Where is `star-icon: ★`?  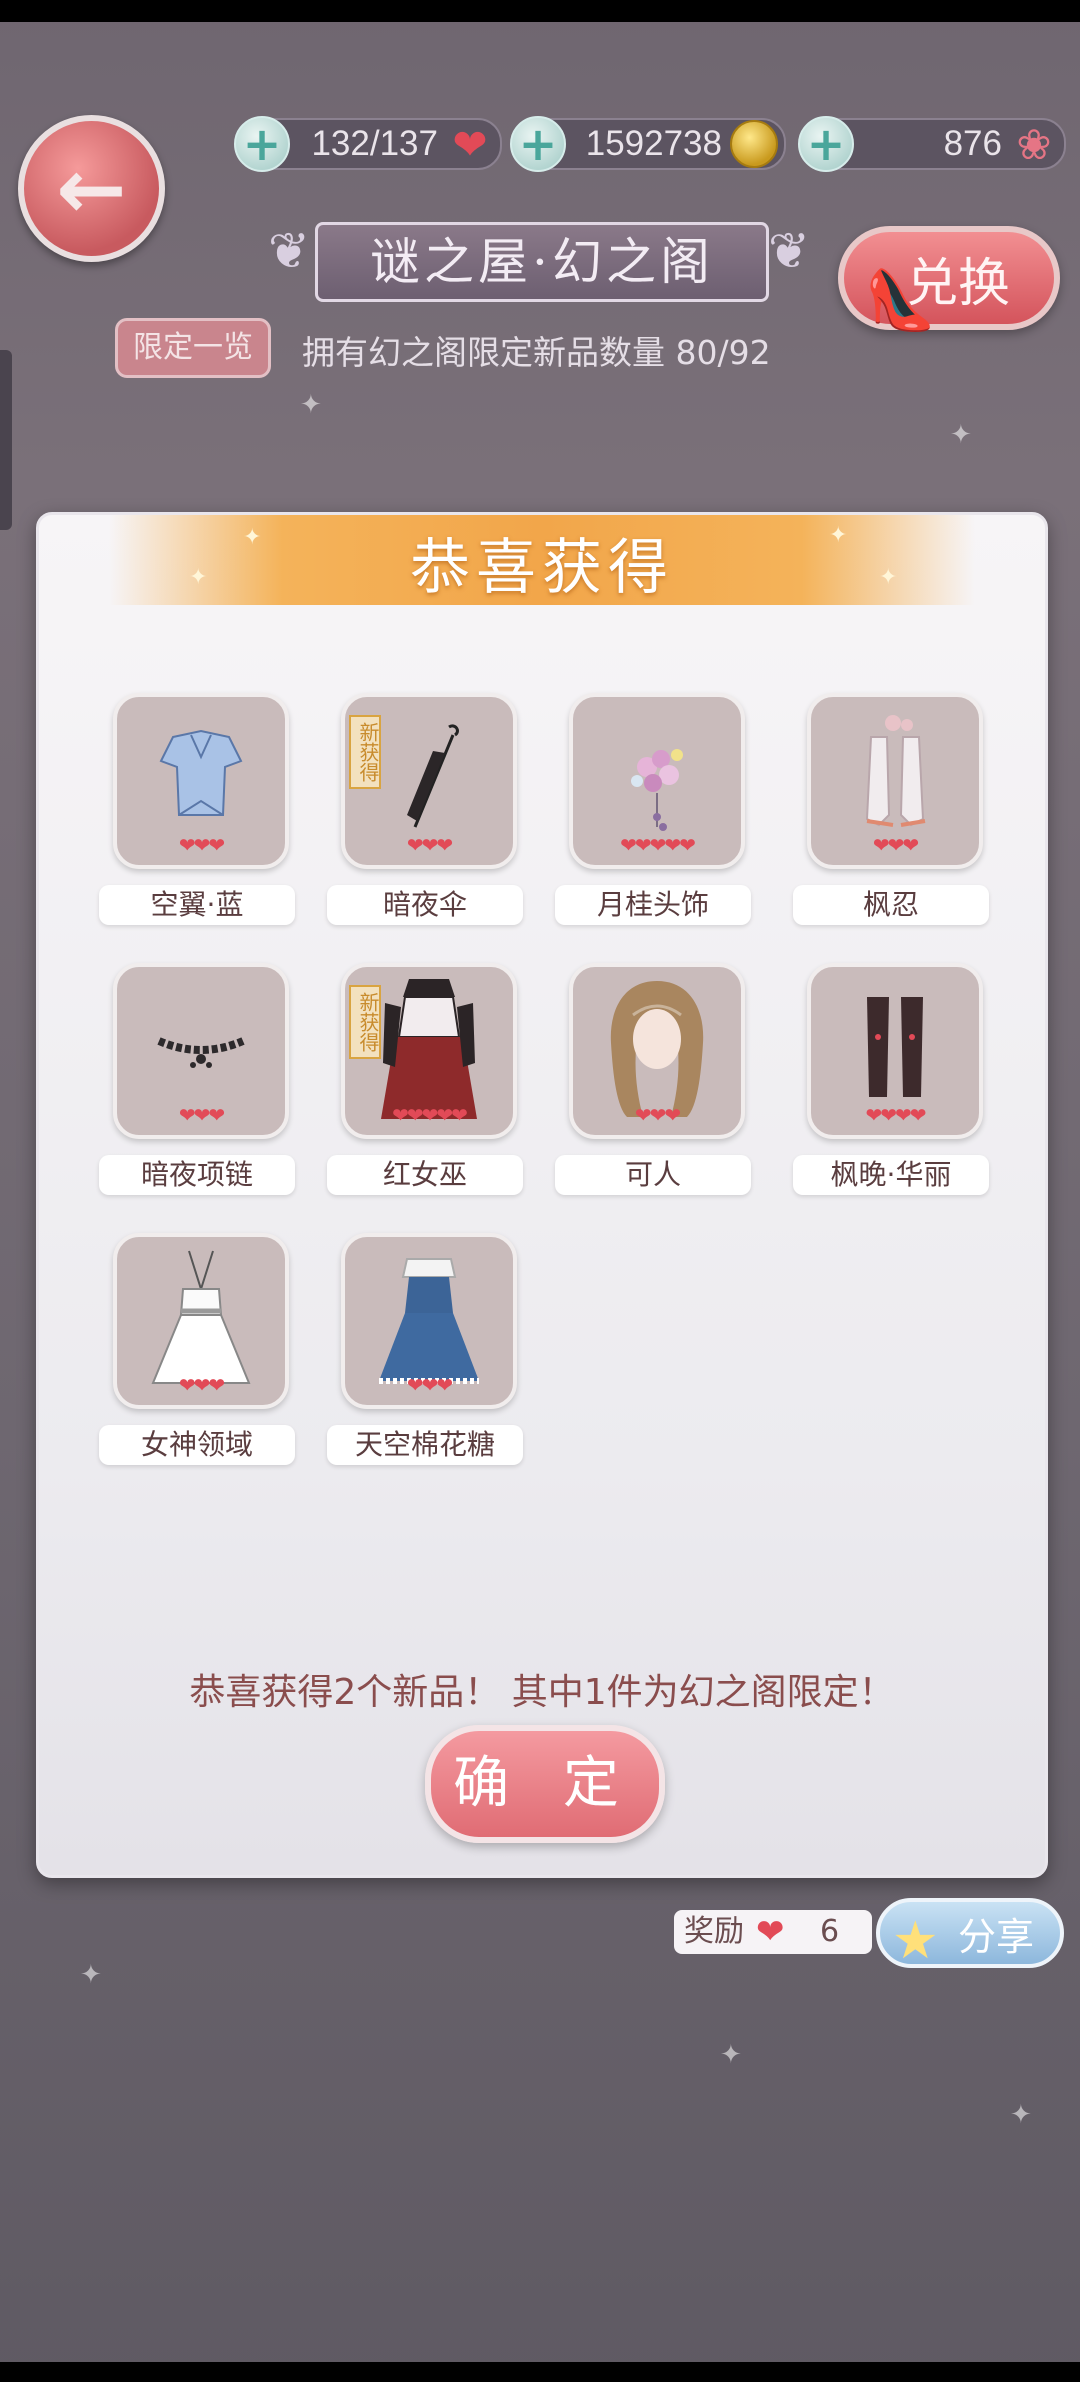 star-icon: ★ is located at coordinates (915, 1941).